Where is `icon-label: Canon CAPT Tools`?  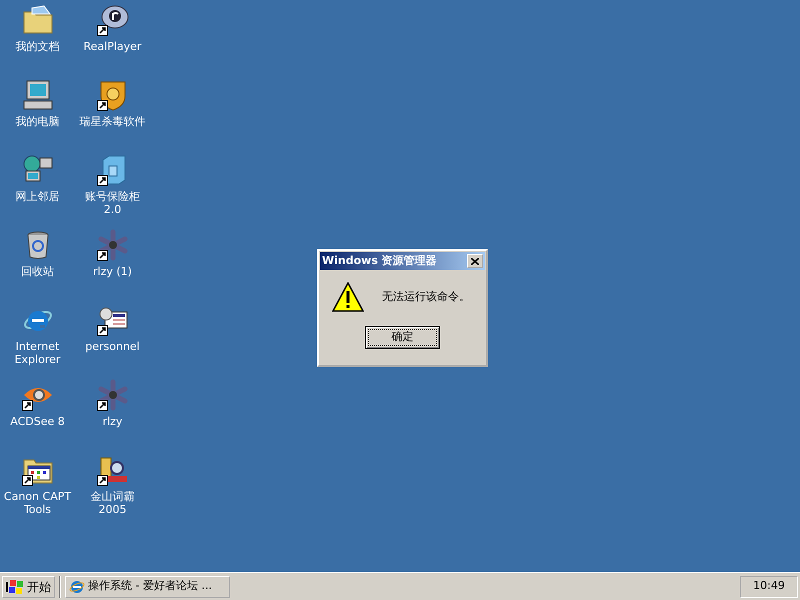 icon-label: Canon CAPT Tools is located at coordinates (38, 503).